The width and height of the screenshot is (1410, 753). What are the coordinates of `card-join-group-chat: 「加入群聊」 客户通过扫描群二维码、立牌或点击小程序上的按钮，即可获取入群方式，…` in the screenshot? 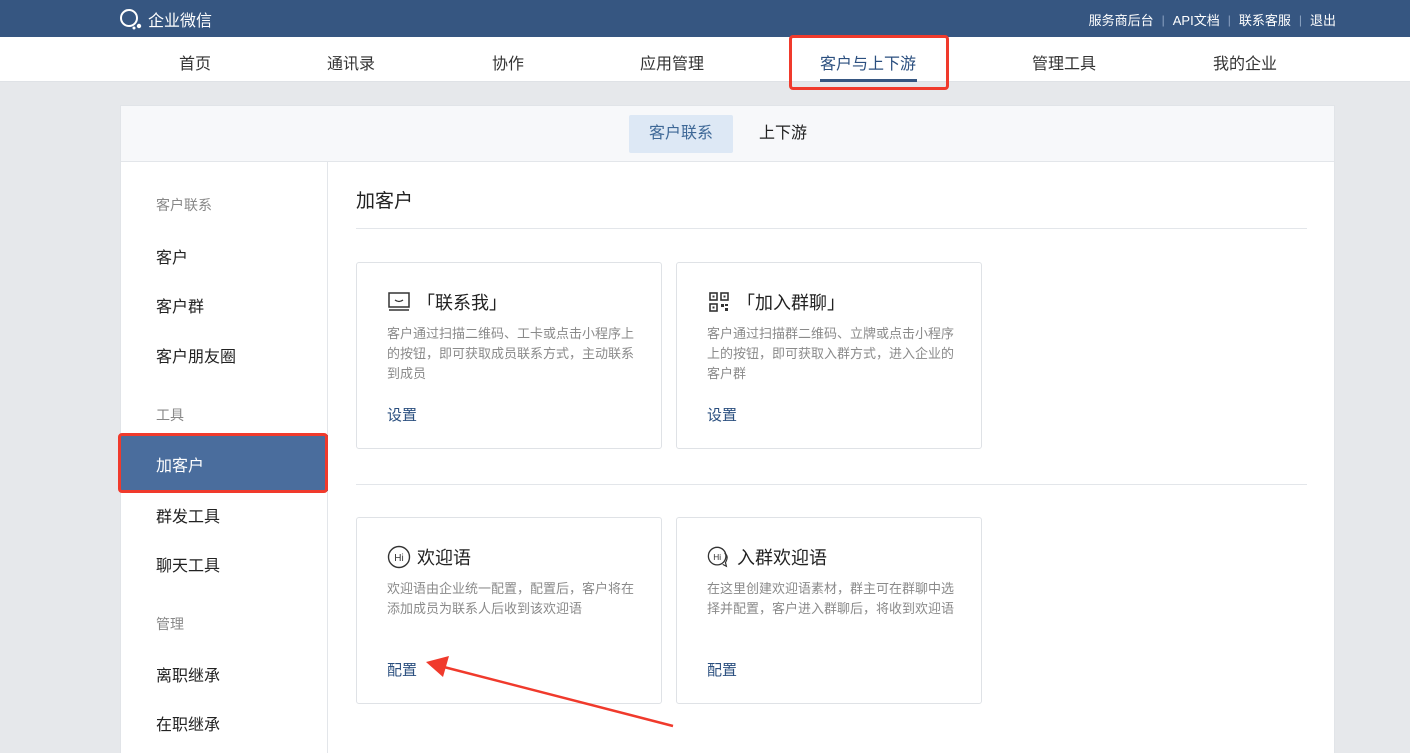 It's located at (829, 355).